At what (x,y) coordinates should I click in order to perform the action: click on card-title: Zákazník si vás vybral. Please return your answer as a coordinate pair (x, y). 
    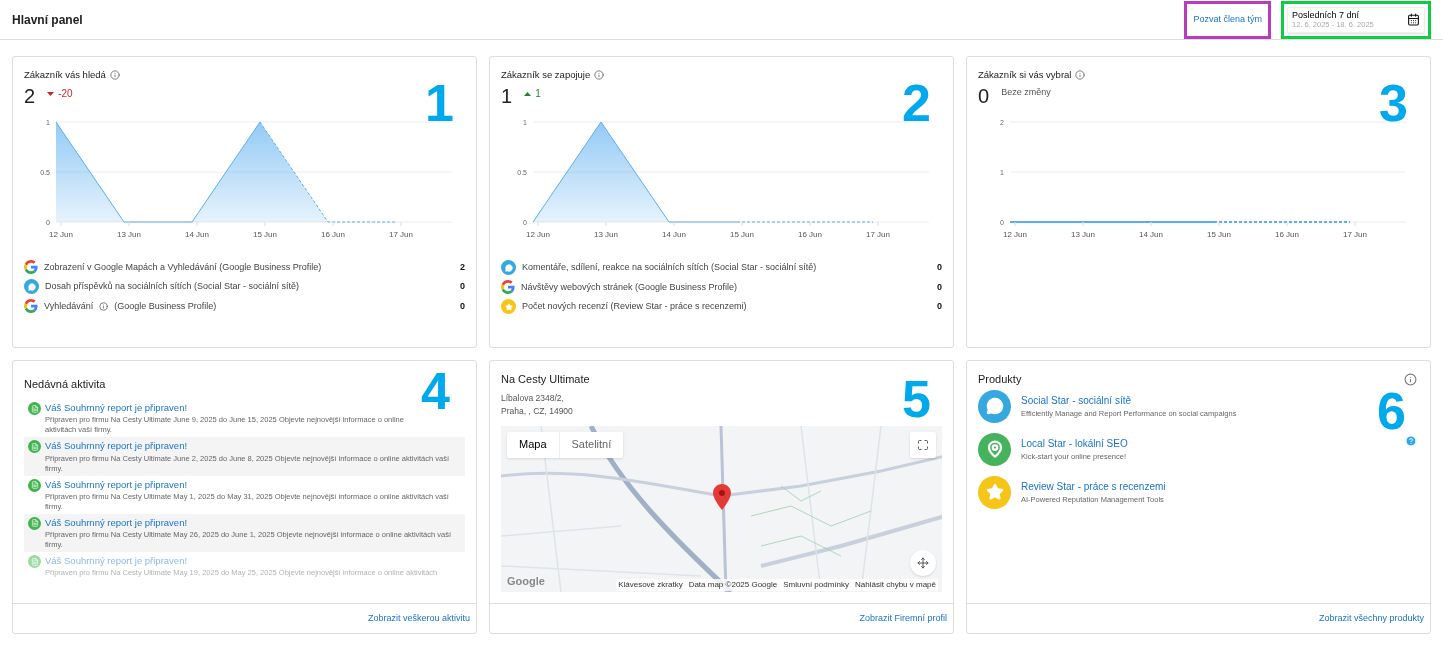
    Looking at the image, I should click on (1025, 75).